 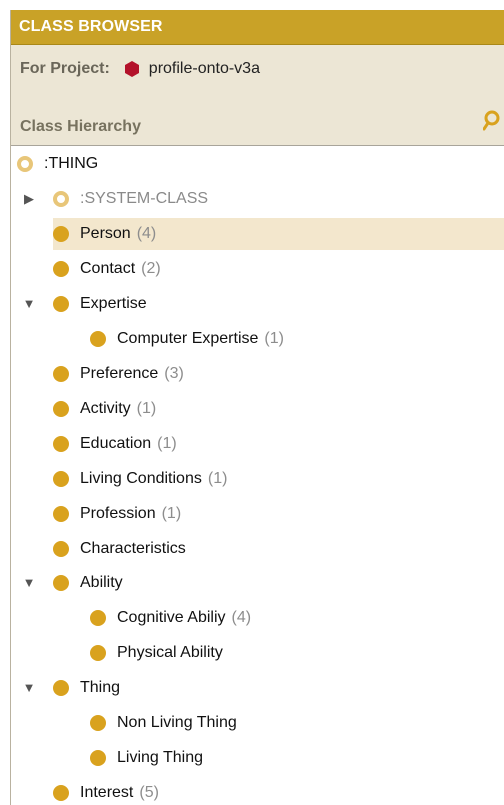 What do you see at coordinates (144, 198) in the screenshot?
I see `tree-row-label: :SYSTEM-CLASS` at bounding box center [144, 198].